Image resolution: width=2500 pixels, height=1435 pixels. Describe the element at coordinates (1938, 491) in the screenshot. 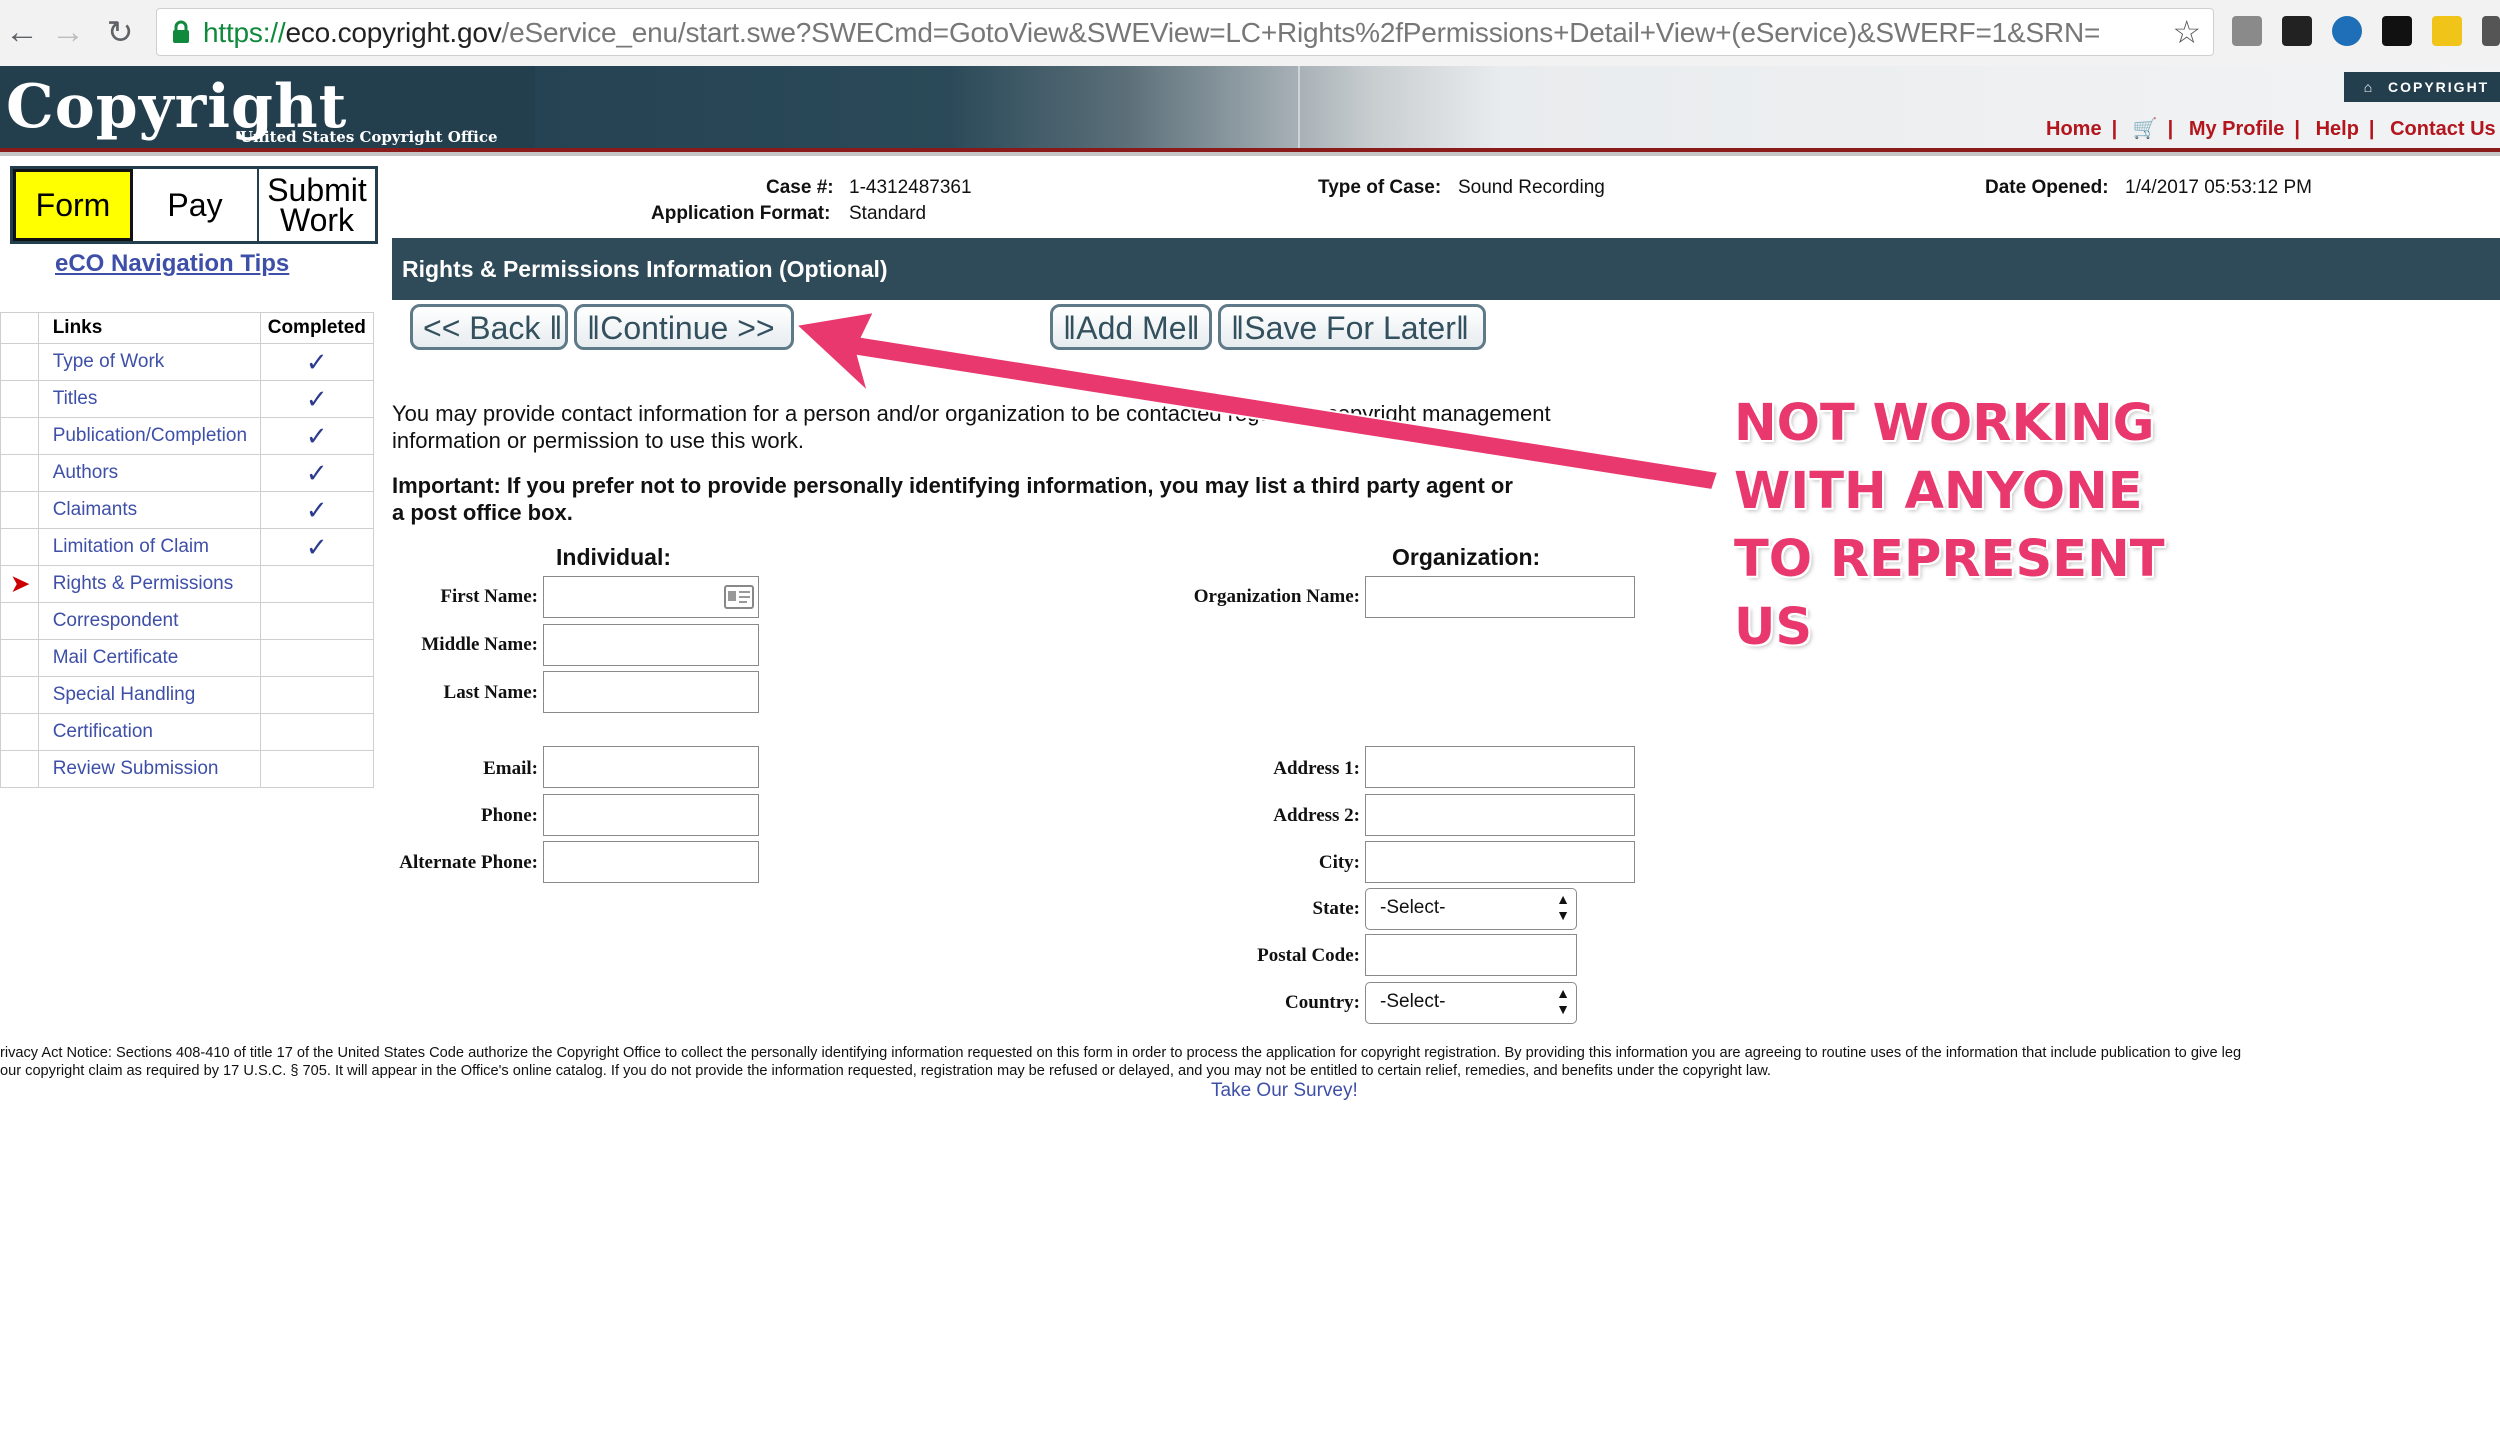

I see `annotation-line-2: WITH ANYONE` at that location.